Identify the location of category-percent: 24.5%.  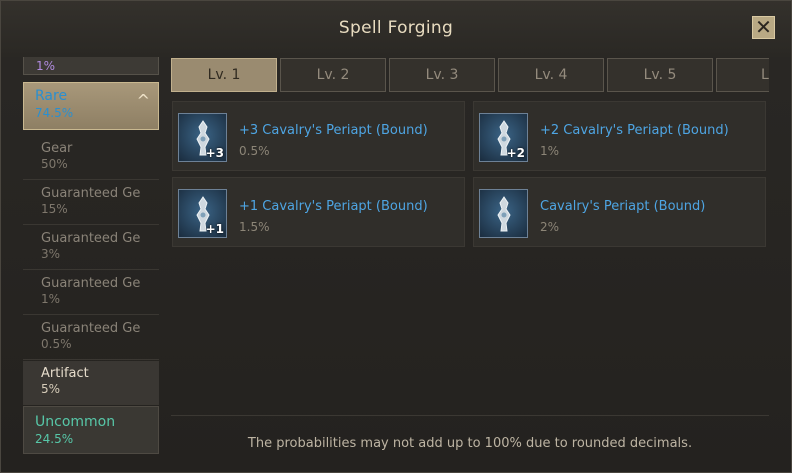
(54, 439).